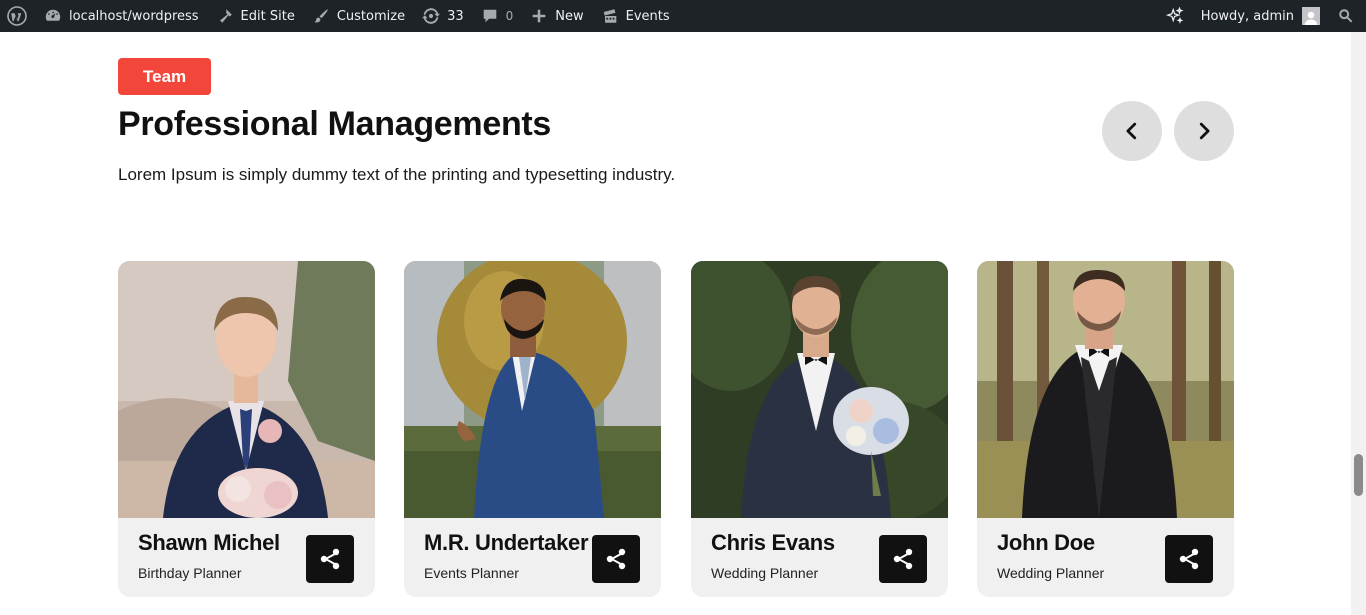  I want to click on hammer-icon, so click(225, 16).